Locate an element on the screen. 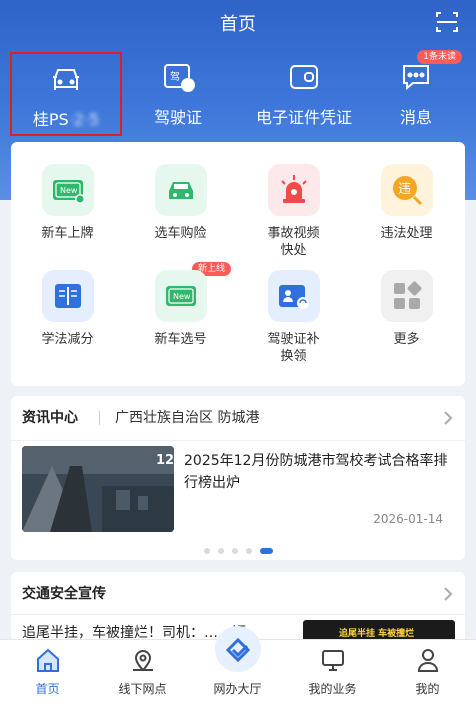 Image resolution: width=476 pixels, height=709 pixels. thumbnail-caption: 追尾半挂 车被撞烂 is located at coordinates (377, 634).